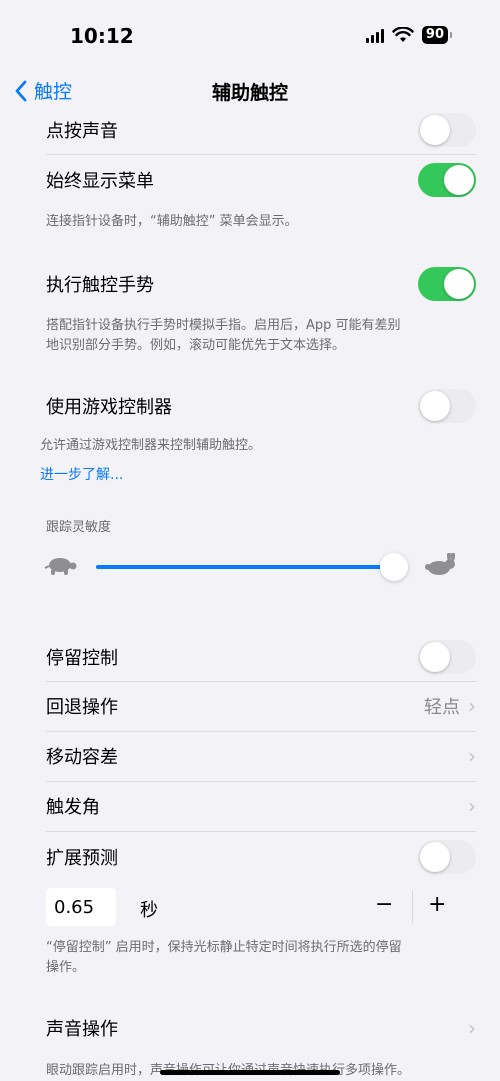 The height and width of the screenshot is (1081, 500). I want to click on game-controller-row: 使用游戏控制器, so click(261, 406).